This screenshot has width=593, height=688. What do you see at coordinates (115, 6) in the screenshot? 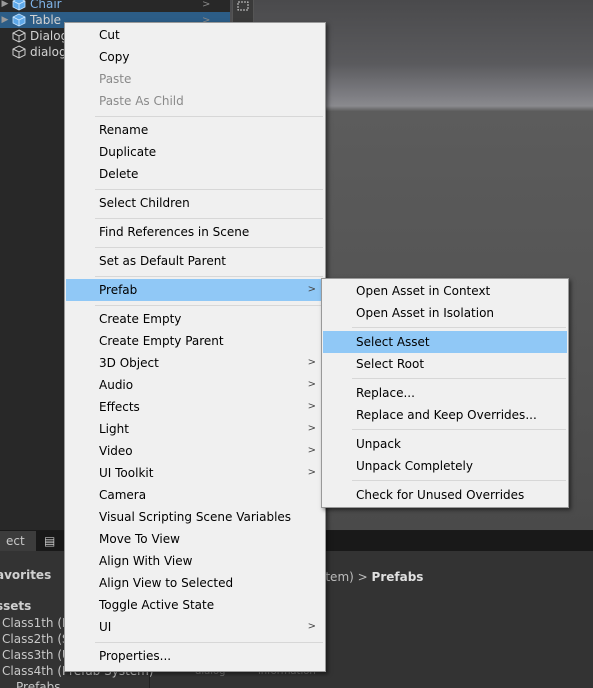
I see `hierarchy-row-chair: ▶ Chair >` at bounding box center [115, 6].